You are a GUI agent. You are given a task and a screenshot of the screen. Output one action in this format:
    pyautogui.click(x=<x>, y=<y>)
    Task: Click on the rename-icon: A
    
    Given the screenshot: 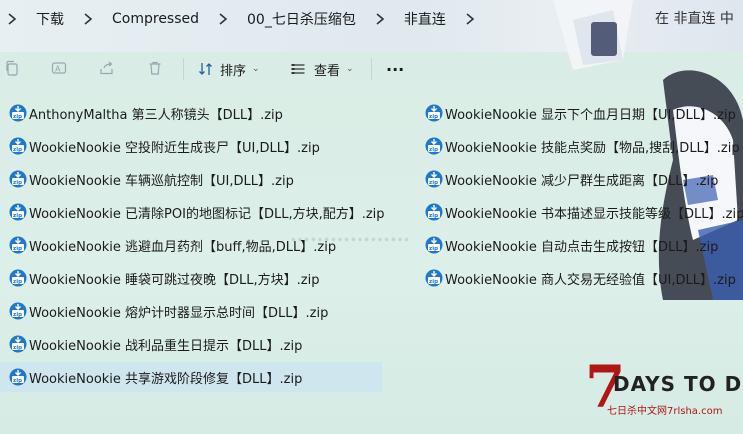 What is the action you would take?
    pyautogui.click(x=59, y=68)
    